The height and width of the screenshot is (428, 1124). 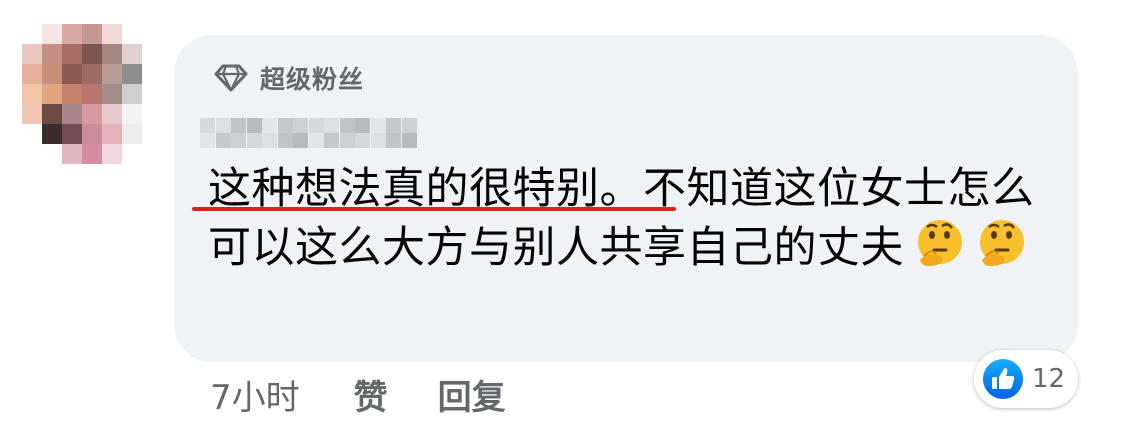 I want to click on badge-label: 超级粉丝, so click(x=312, y=79).